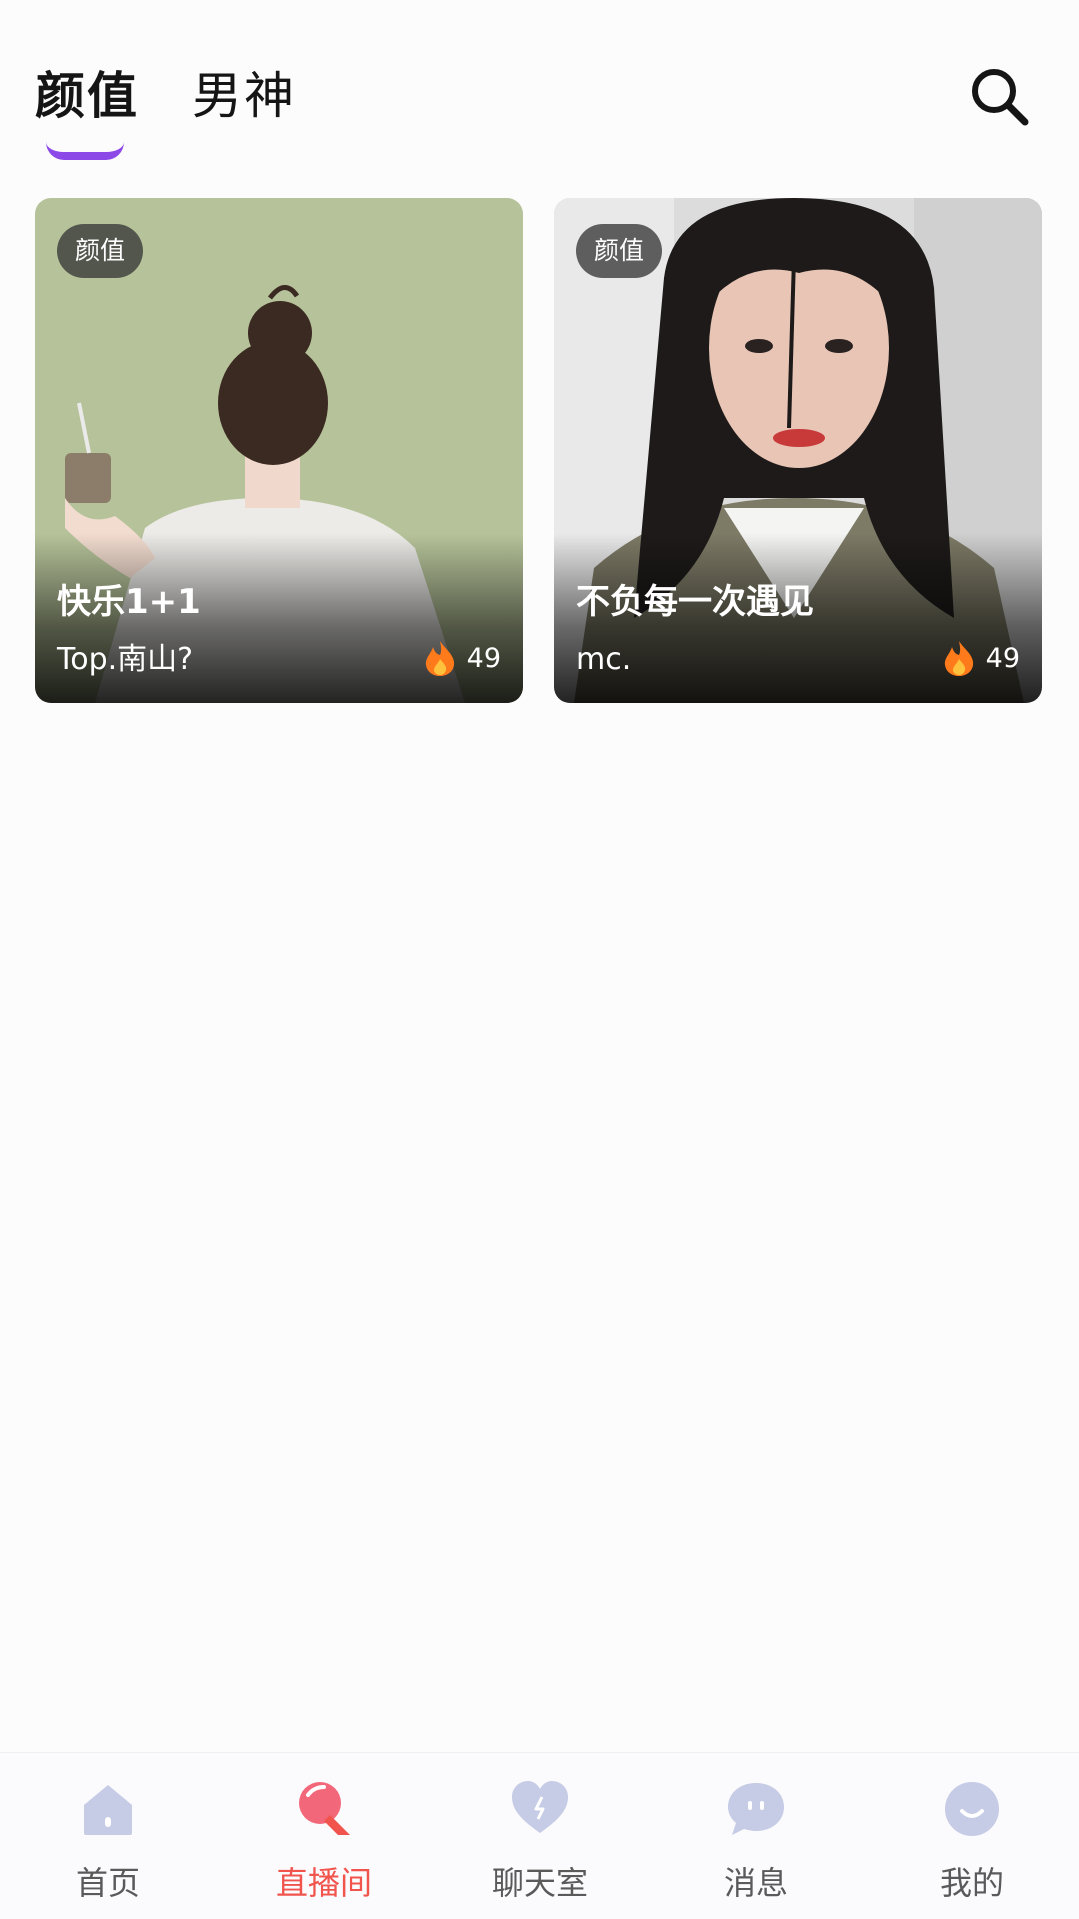 This screenshot has height=1919, width=1079. I want to click on search-button, so click(1000, 97).